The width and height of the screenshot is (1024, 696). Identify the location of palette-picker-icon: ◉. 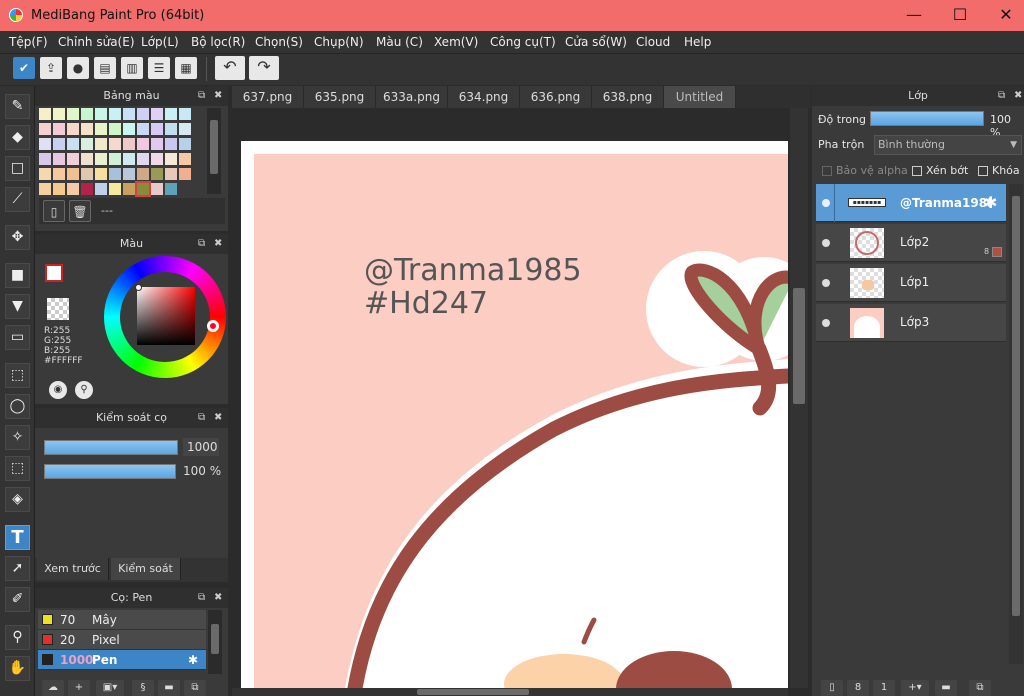
(58, 390).